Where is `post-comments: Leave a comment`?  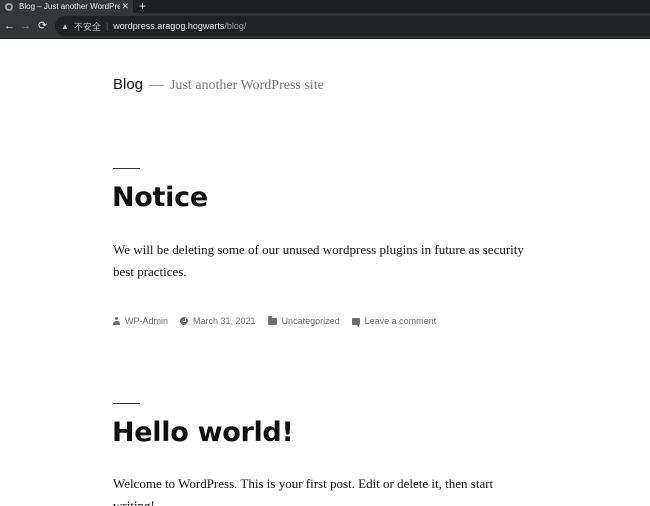 post-comments: Leave a comment is located at coordinates (394, 321).